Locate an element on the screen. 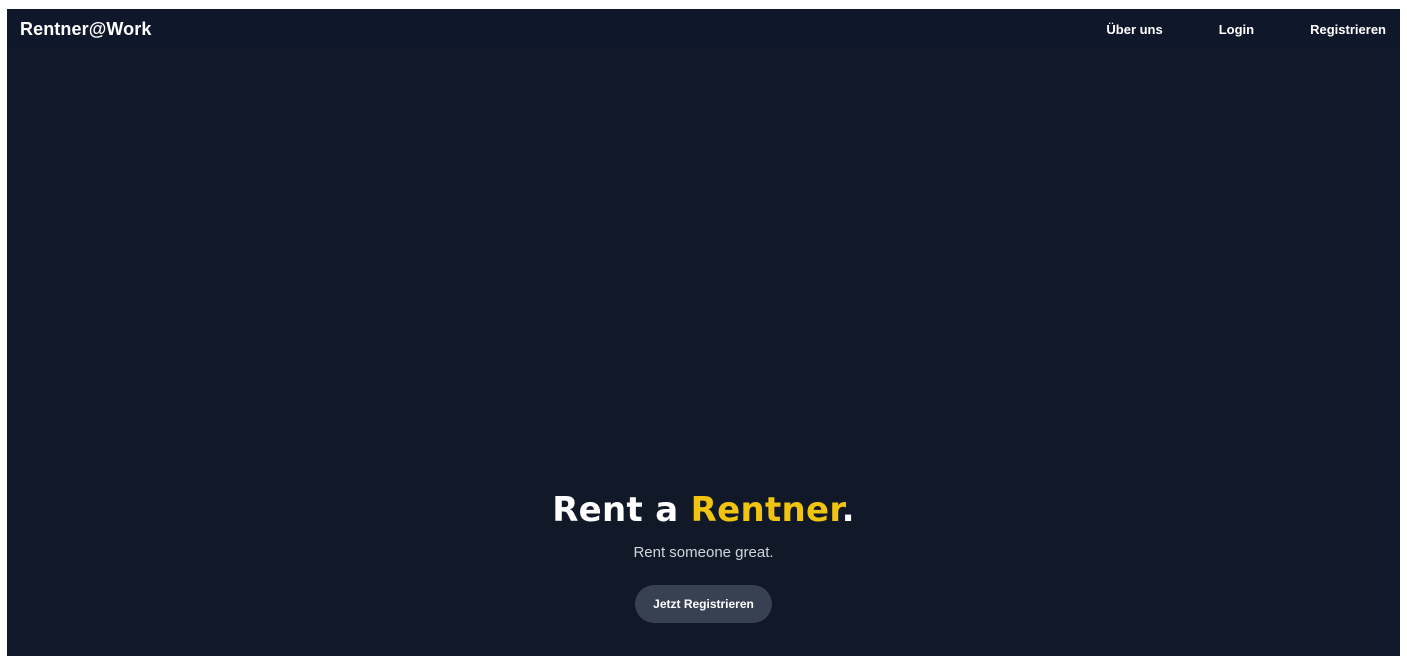  nav-link-login: Login is located at coordinates (1236, 29).